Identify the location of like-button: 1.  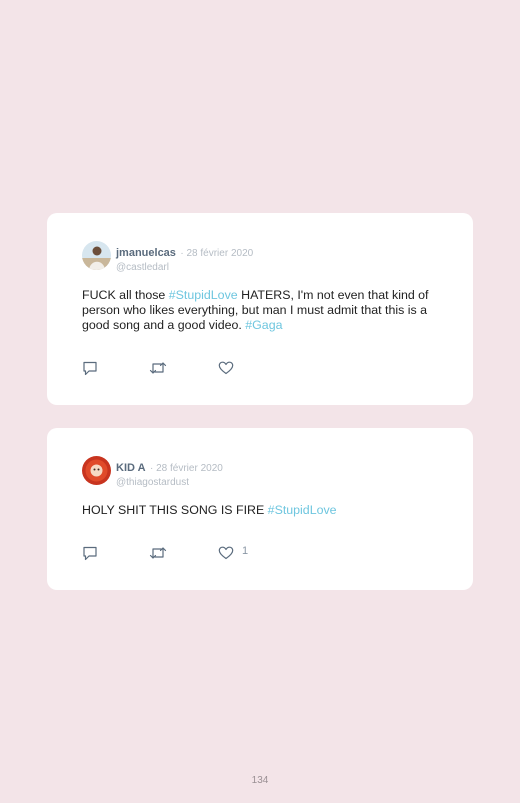
(233, 552).